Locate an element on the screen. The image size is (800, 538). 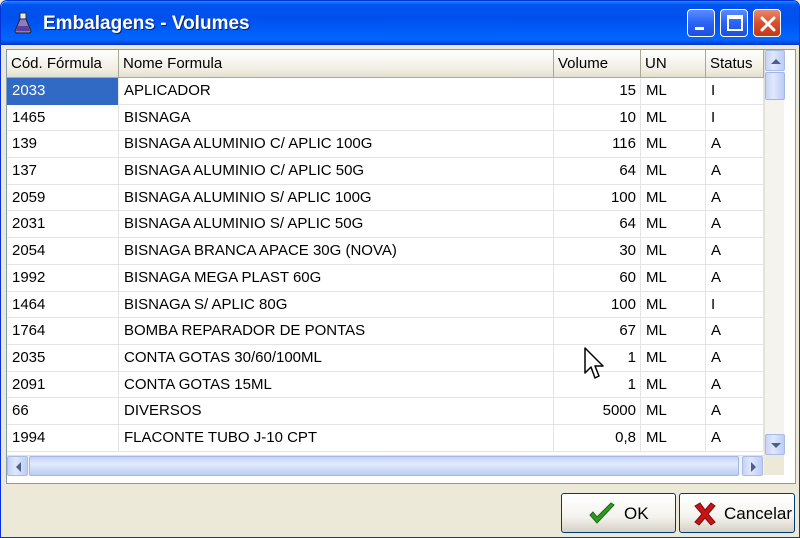
table-row: 139 BISNAGA ALUMINIO C/ APLIC 100G 116 ML A is located at coordinates (385, 145).